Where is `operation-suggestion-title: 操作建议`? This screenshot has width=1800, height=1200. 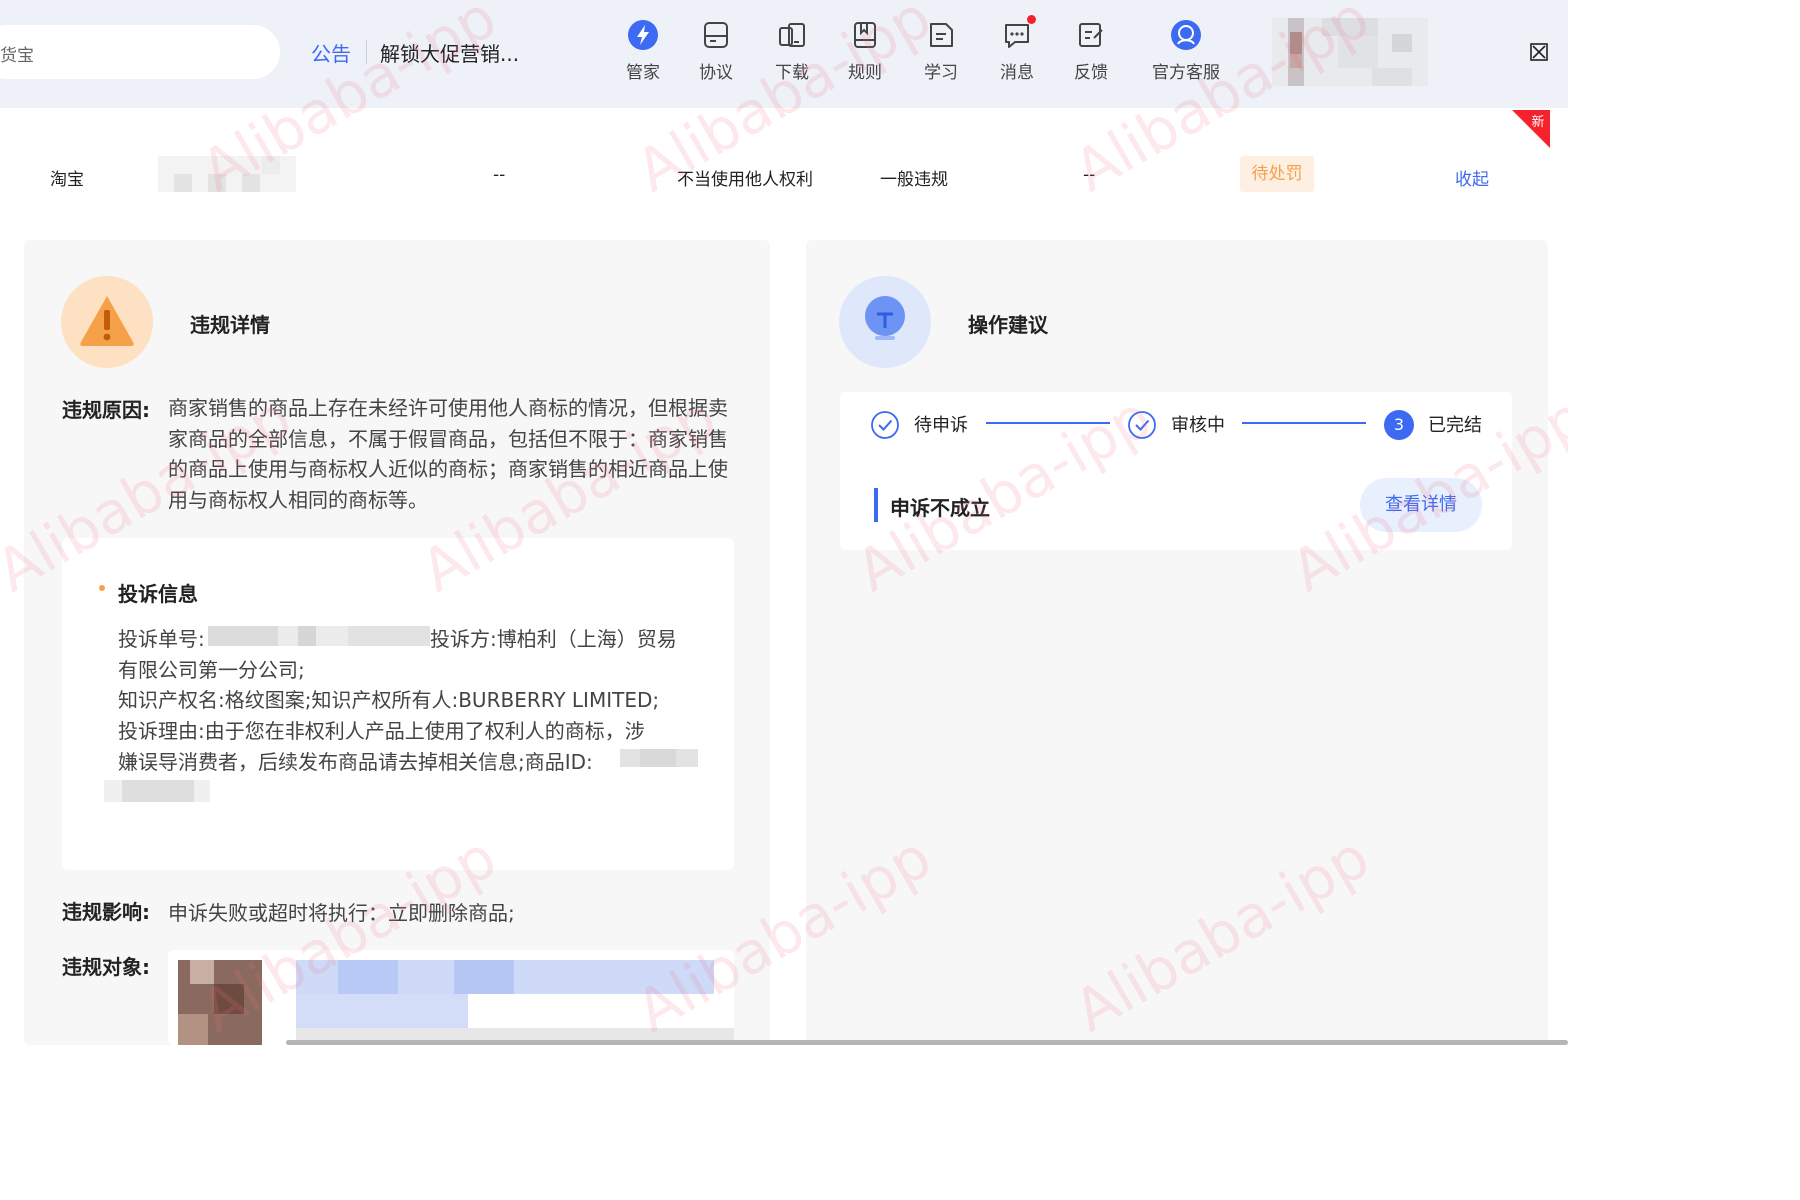
operation-suggestion-title: 操作建议 is located at coordinates (1008, 325).